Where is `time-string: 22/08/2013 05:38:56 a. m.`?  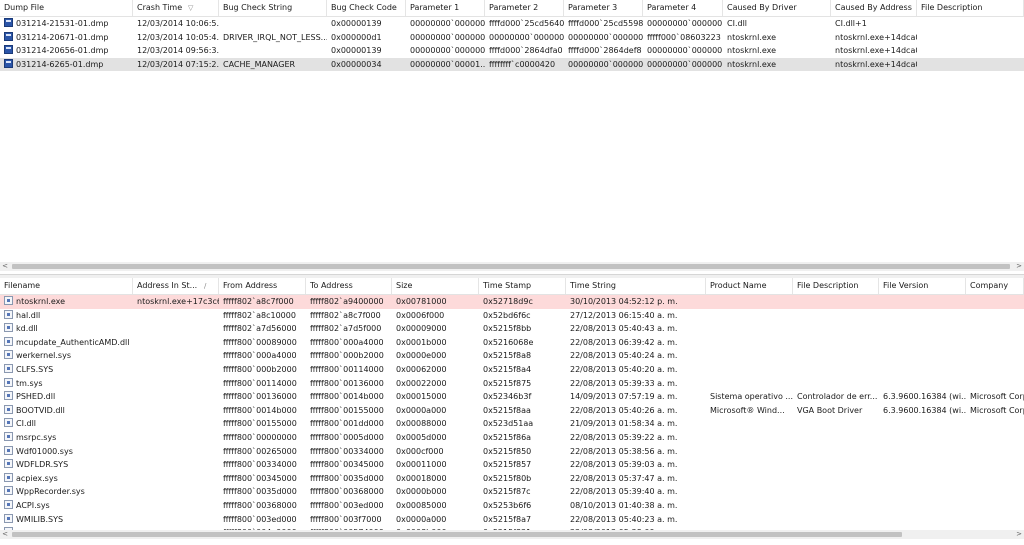 time-string: 22/08/2013 05:38:56 a. m. is located at coordinates (624, 451).